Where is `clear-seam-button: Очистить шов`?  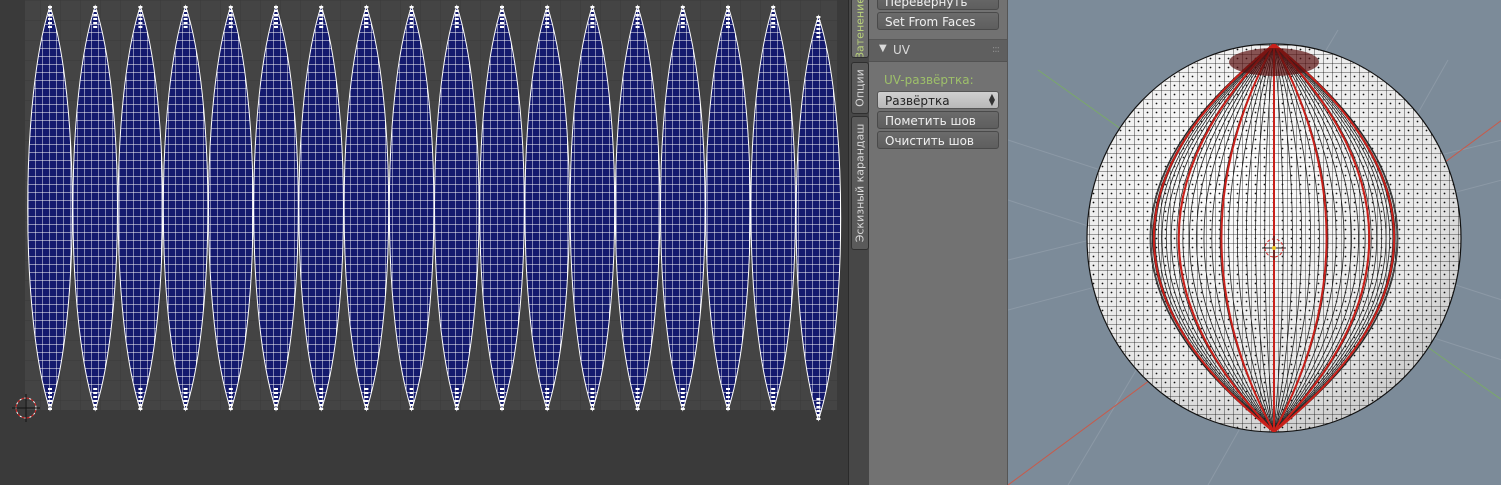 clear-seam-button: Очистить шов is located at coordinates (938, 140).